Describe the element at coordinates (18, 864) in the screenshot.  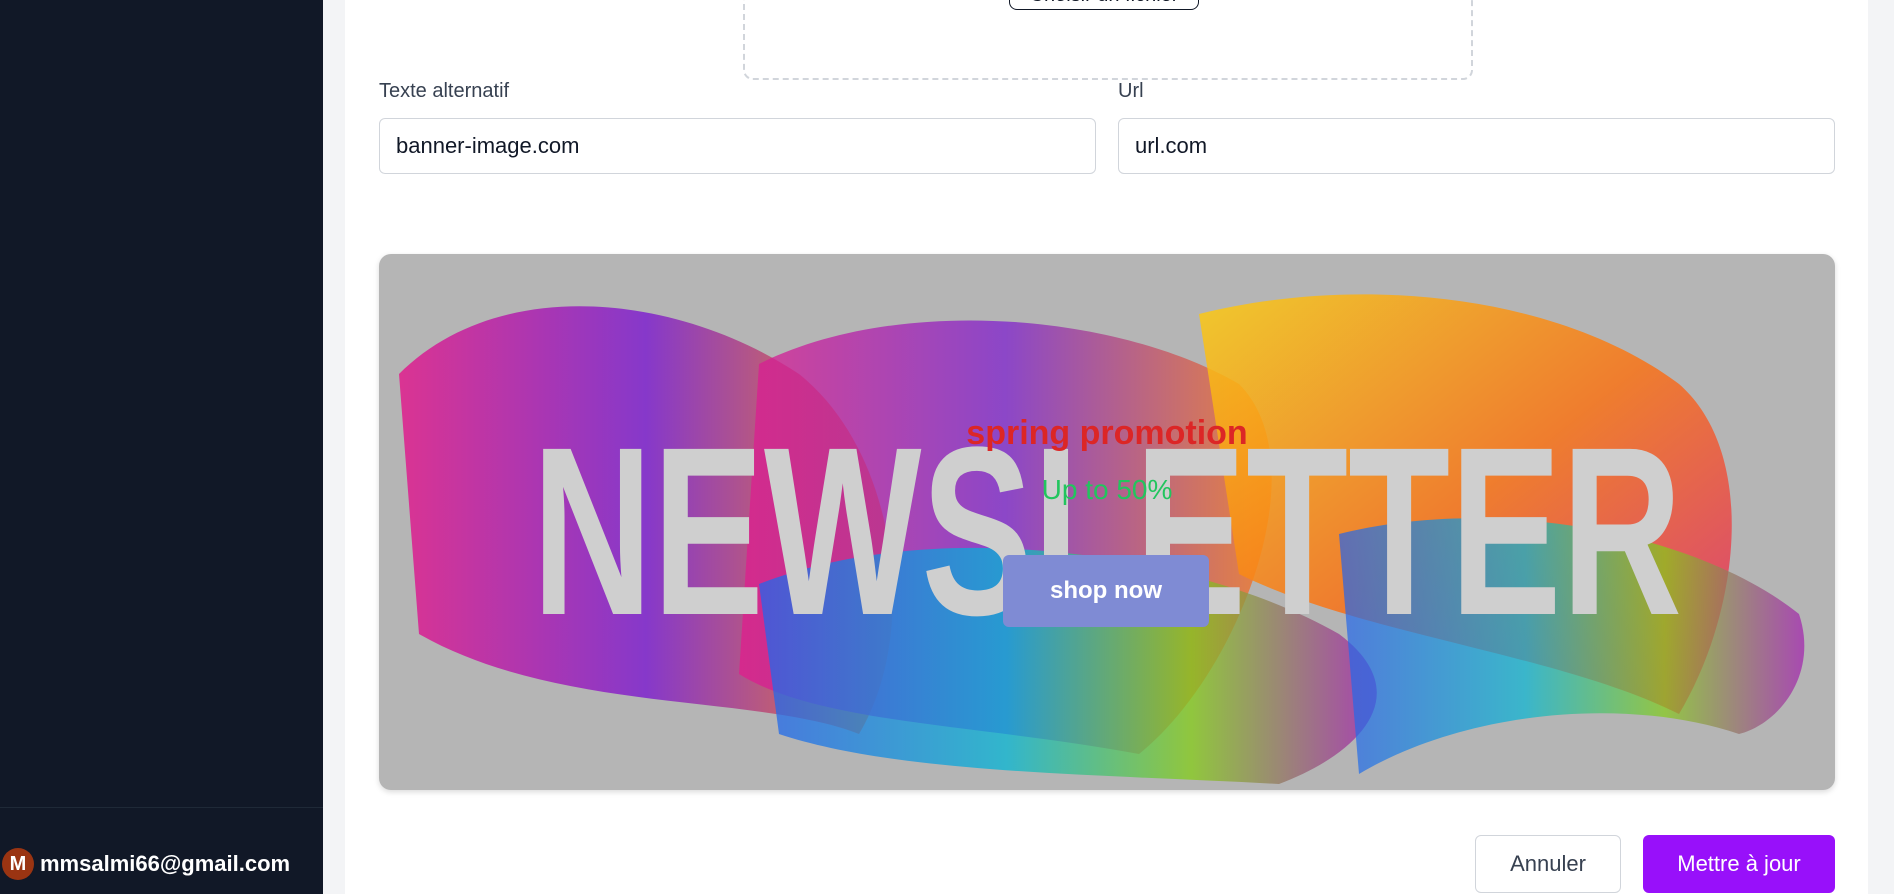
I see `avatar: M` at that location.